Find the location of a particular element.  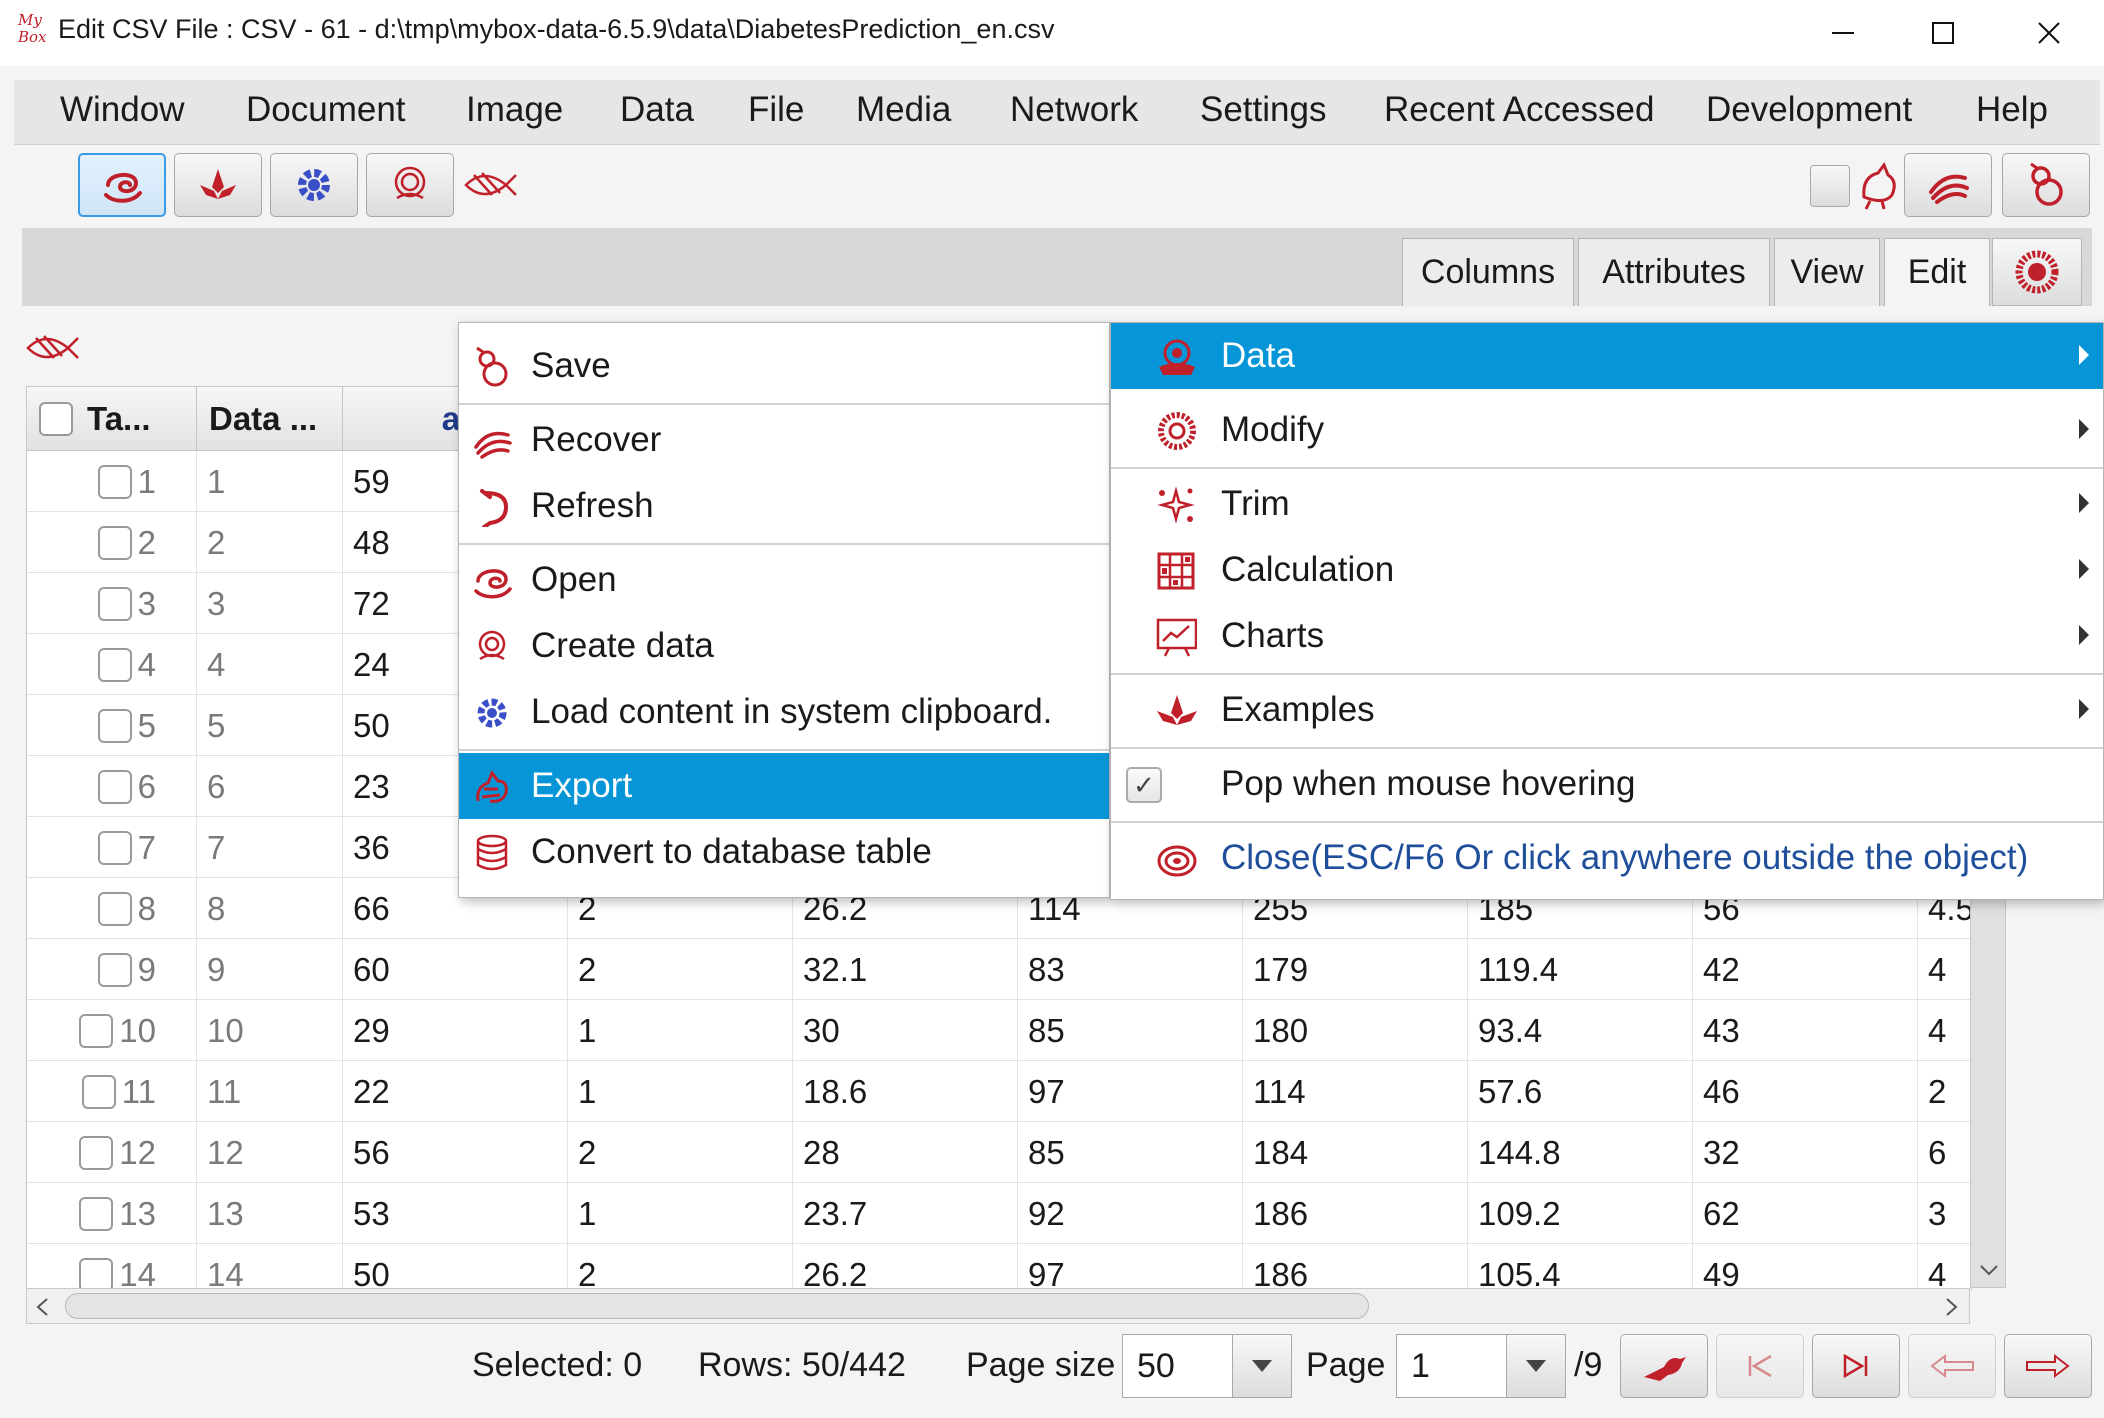

row-index-cell: 4 is located at coordinates (112, 664).